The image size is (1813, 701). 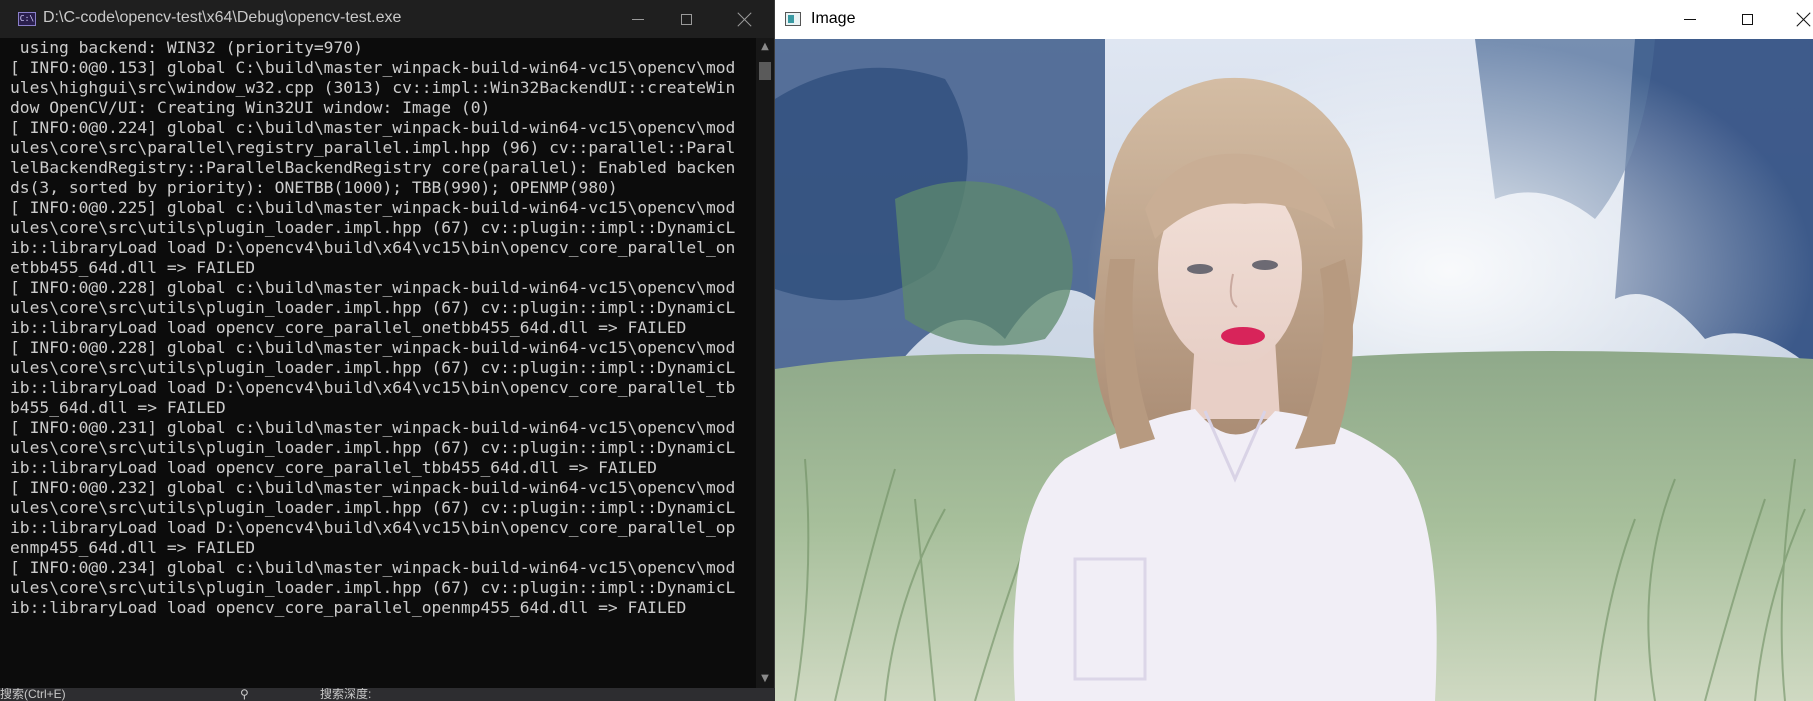 What do you see at coordinates (346, 694) in the screenshot?
I see `background-depth-label: 搜索深度:` at bounding box center [346, 694].